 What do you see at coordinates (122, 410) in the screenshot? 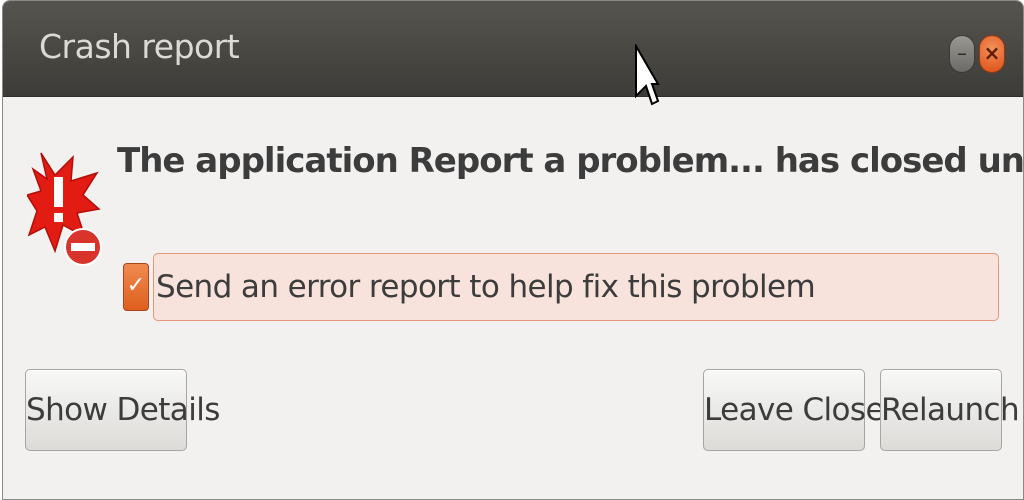
I see `show-details-button: Show Details` at bounding box center [122, 410].